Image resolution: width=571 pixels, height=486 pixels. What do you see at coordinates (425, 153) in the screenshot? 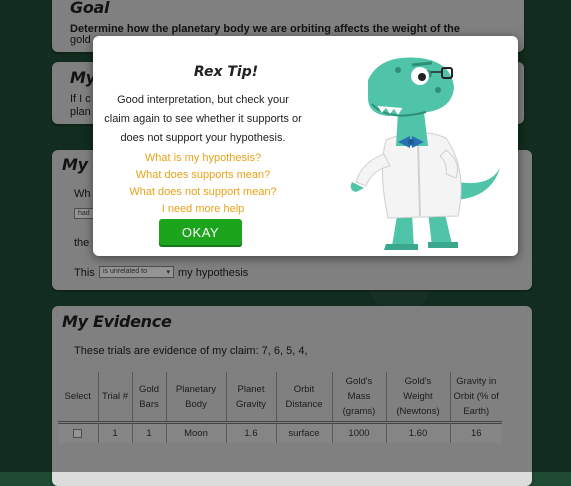
I see `dinosaur-scientist-icon` at bounding box center [425, 153].